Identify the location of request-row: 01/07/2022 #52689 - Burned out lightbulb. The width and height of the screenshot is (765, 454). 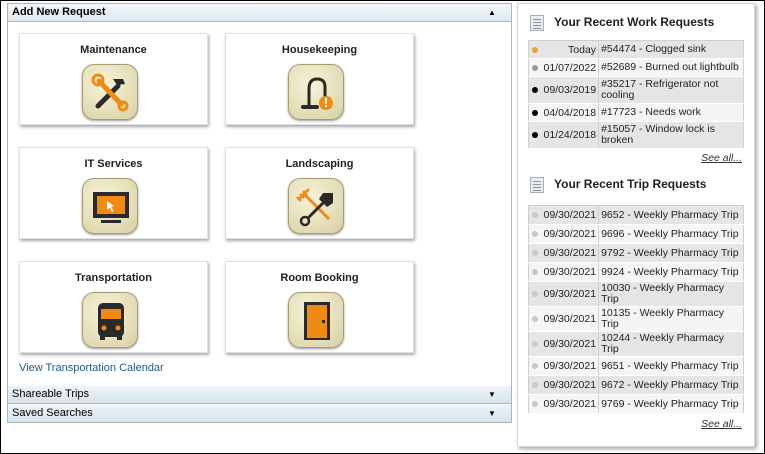
(636, 67).